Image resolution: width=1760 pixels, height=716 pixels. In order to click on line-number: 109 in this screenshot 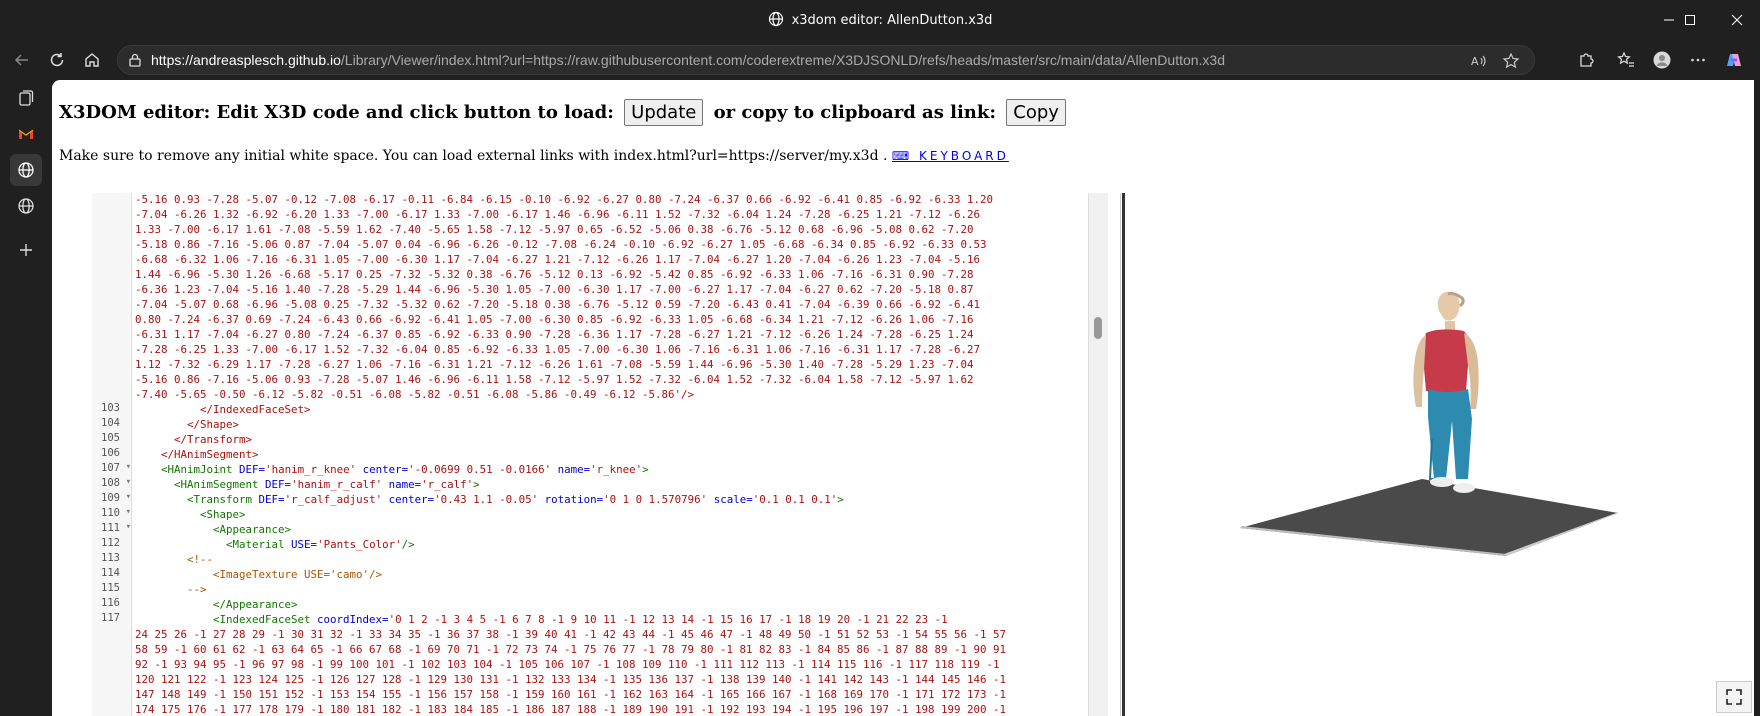, I will do `click(112, 498)`.